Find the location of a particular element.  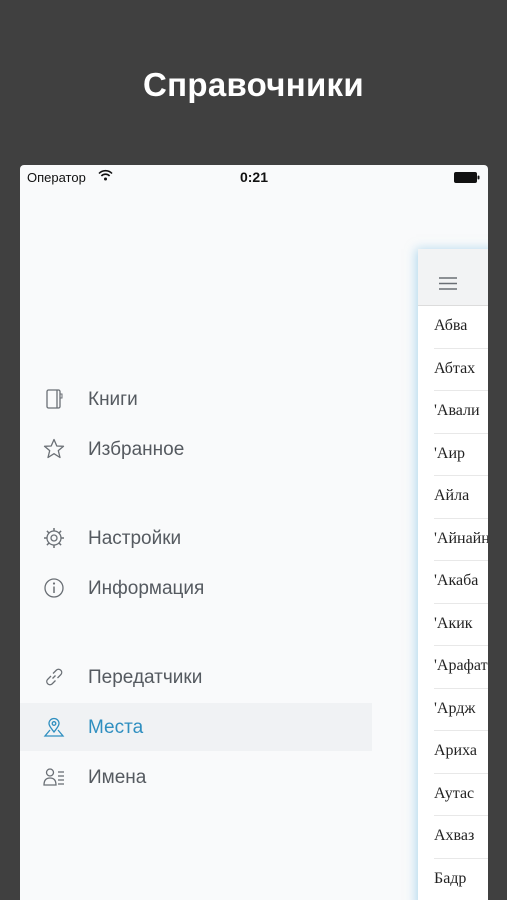

book-icon is located at coordinates (54, 399).